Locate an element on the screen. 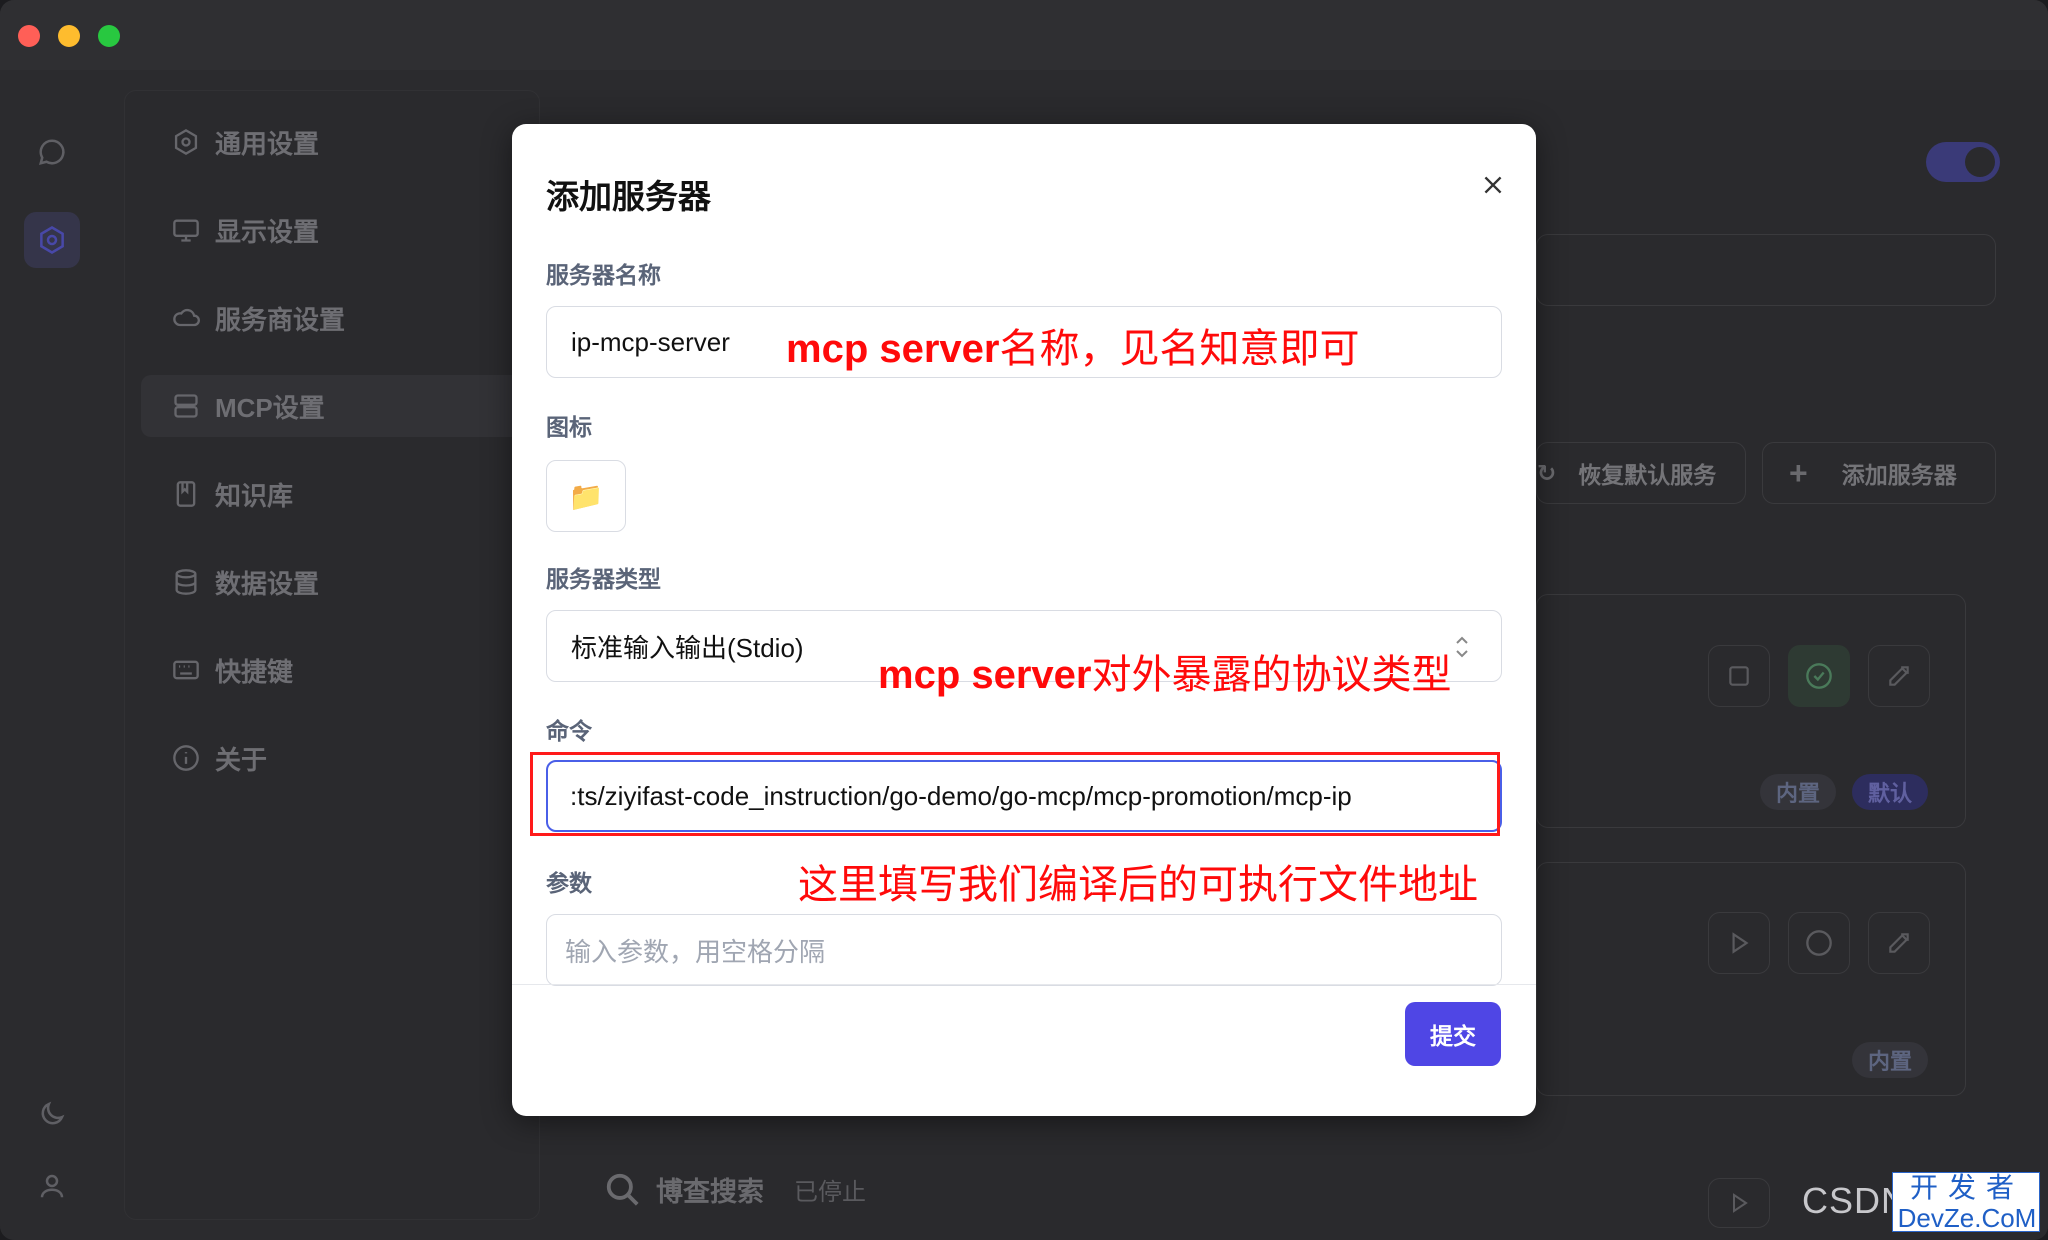  chat-icon is located at coordinates (51, 152).